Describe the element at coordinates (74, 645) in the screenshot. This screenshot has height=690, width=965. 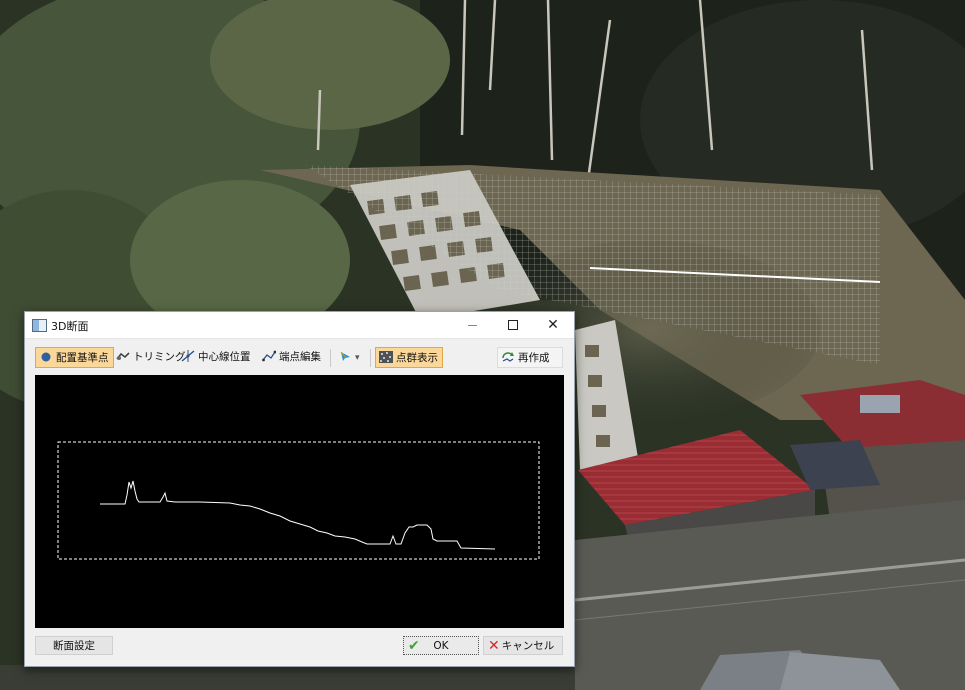
I see `section-settings-button: 断面設定` at that location.